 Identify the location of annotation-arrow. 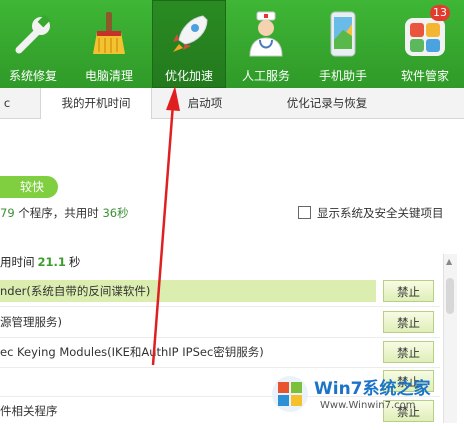
(165, 226).